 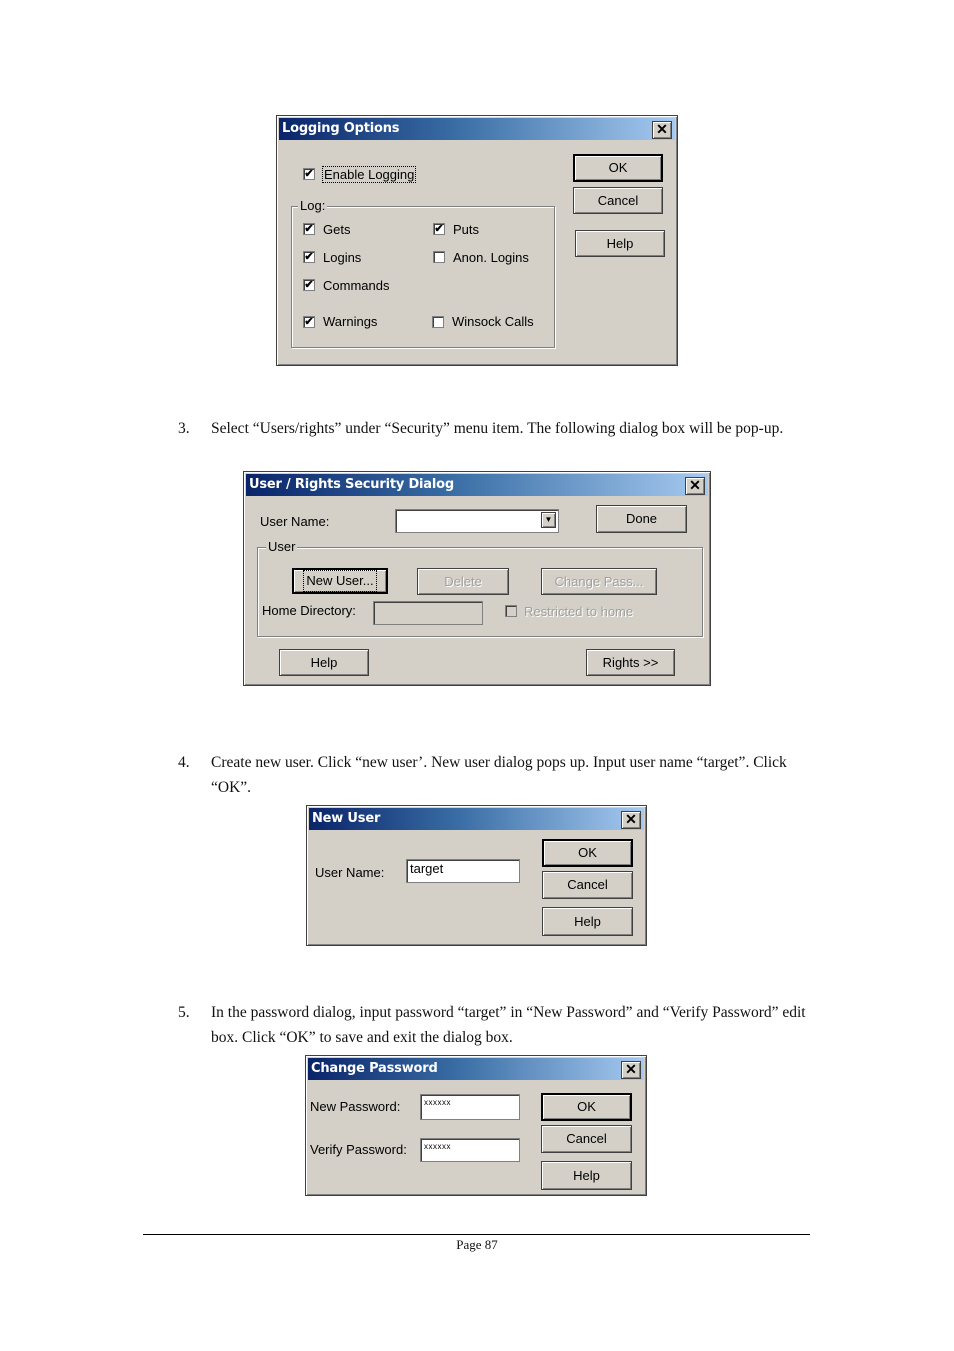 I want to click on delete-button: Delete, so click(x=463, y=581).